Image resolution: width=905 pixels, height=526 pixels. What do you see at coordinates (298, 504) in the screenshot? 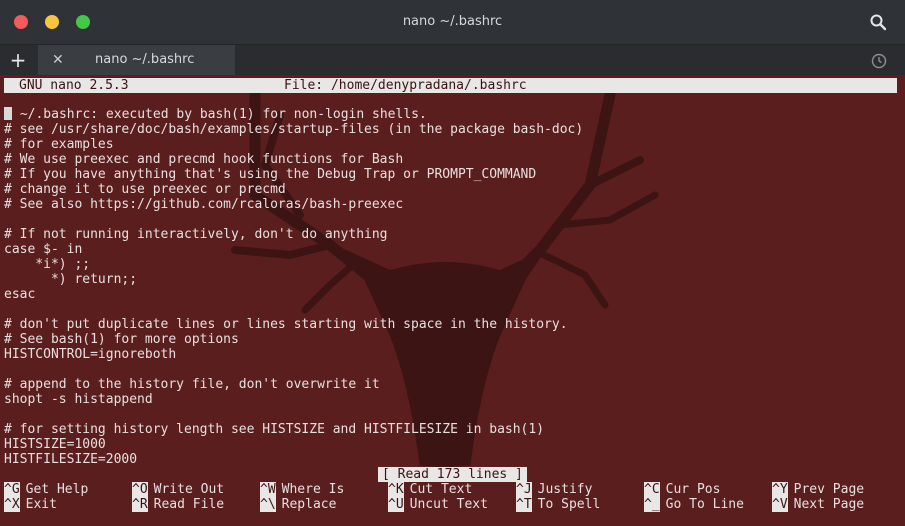
I see `shortcut-replace: ^\ Replace` at bounding box center [298, 504].